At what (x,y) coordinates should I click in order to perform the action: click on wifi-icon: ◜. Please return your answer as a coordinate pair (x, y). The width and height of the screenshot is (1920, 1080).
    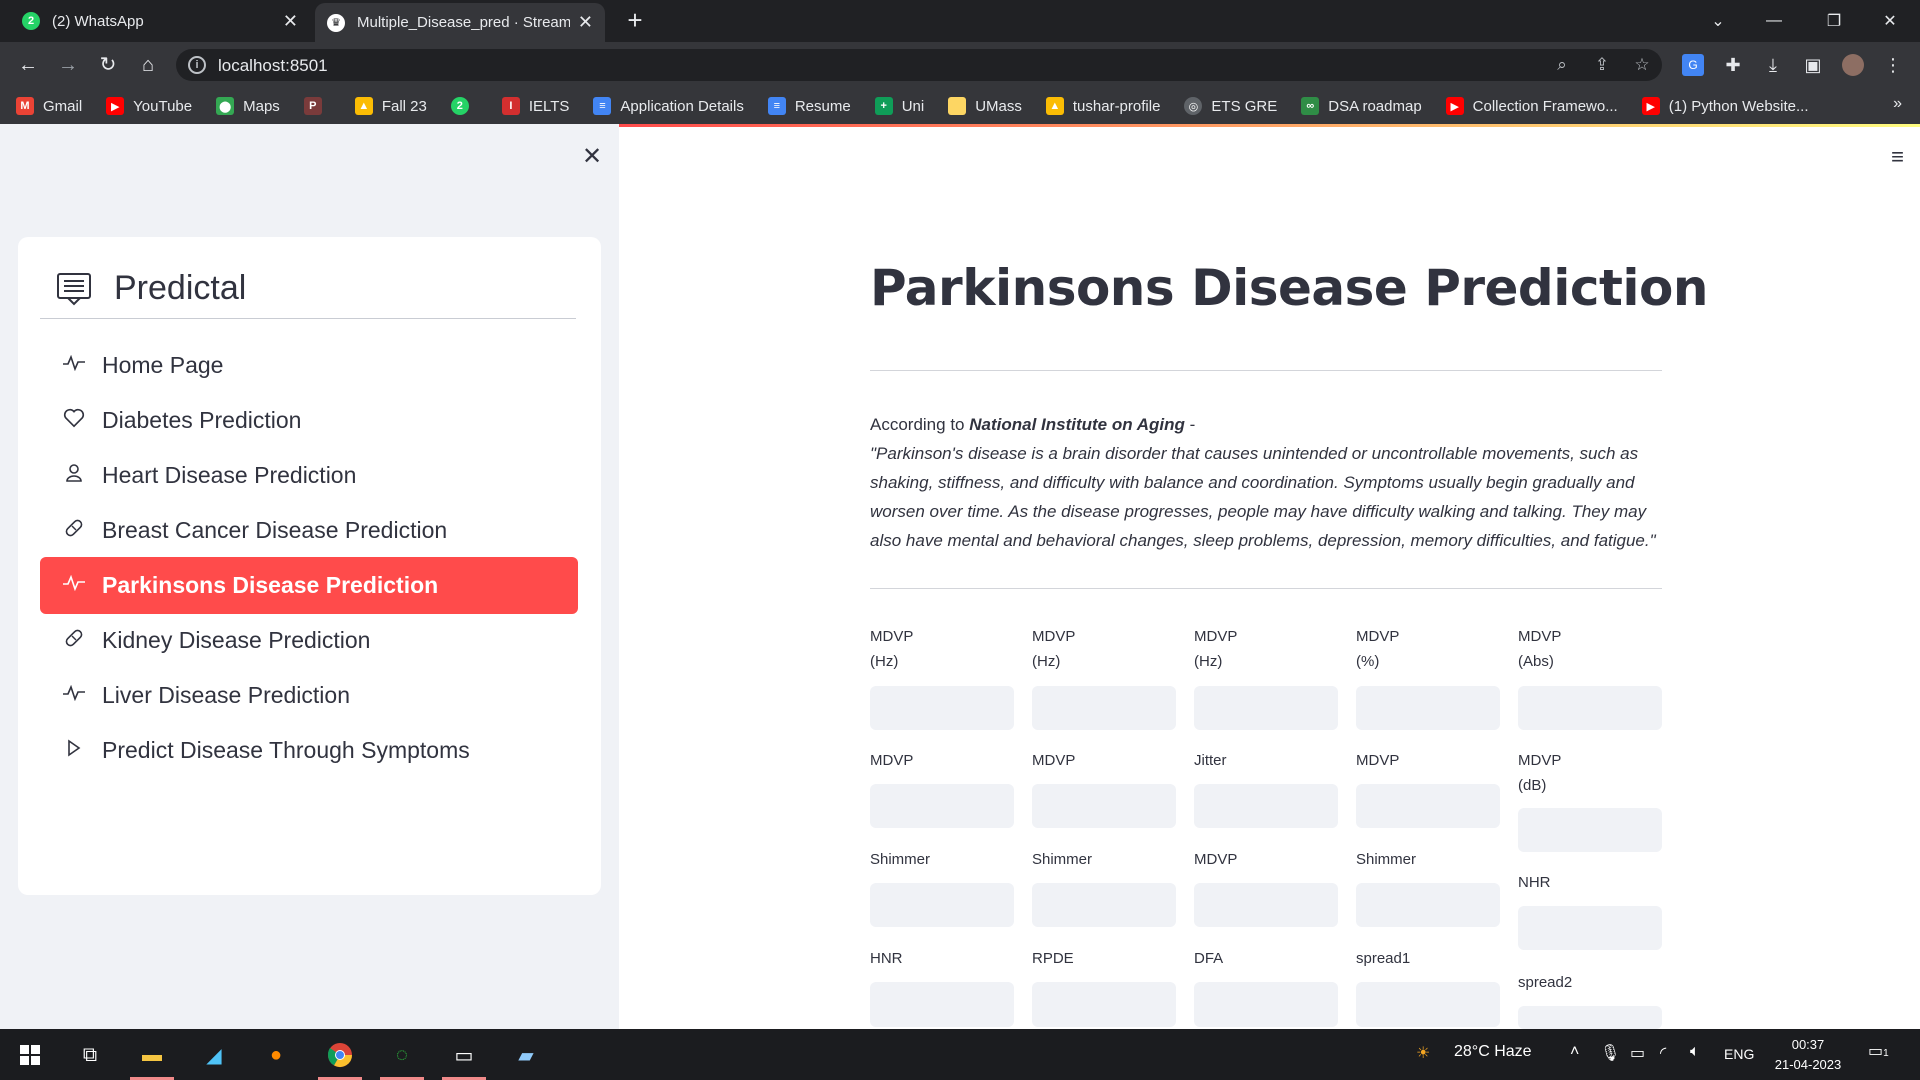
    Looking at the image, I should click on (1663, 1053).